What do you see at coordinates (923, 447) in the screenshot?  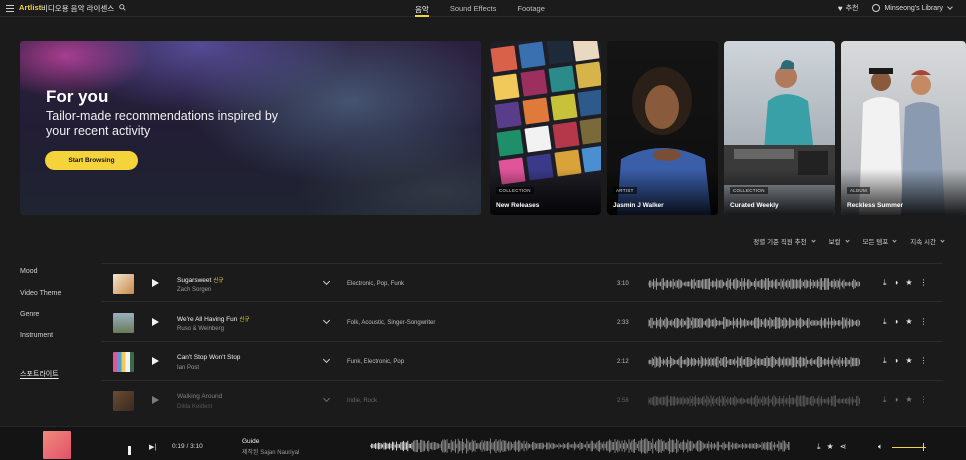 I see `volume-handle` at bounding box center [923, 447].